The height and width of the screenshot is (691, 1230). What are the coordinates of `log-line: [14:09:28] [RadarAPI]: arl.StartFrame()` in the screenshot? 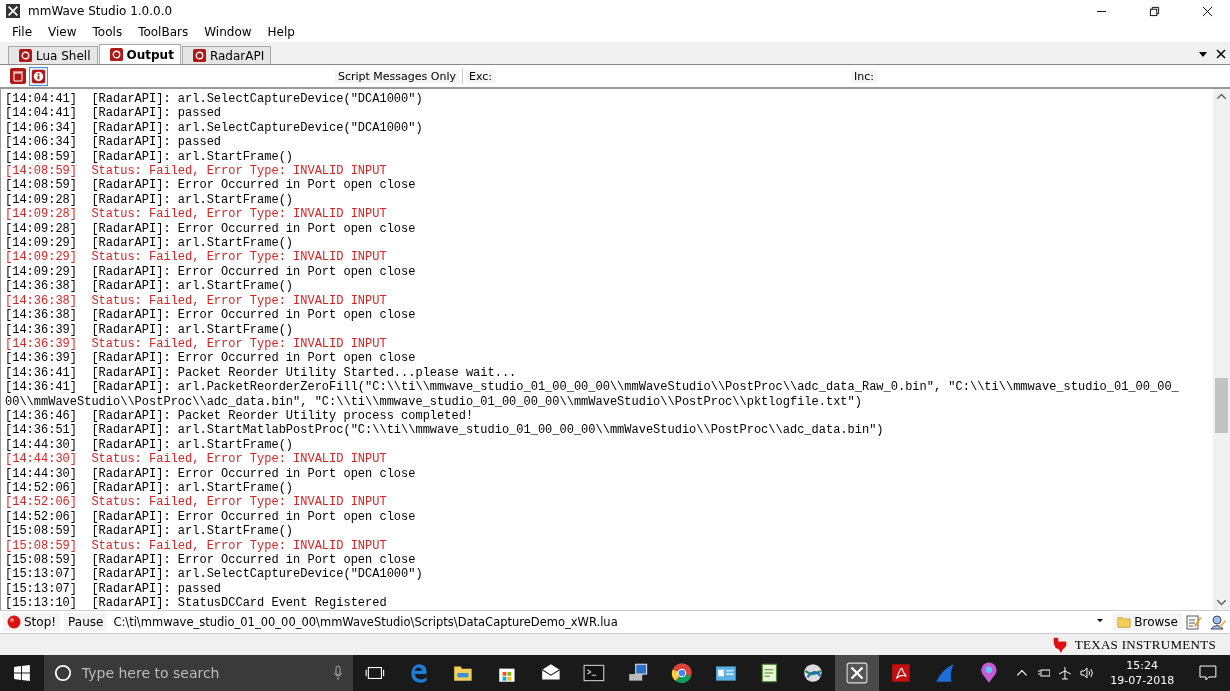 It's located at (150, 200).